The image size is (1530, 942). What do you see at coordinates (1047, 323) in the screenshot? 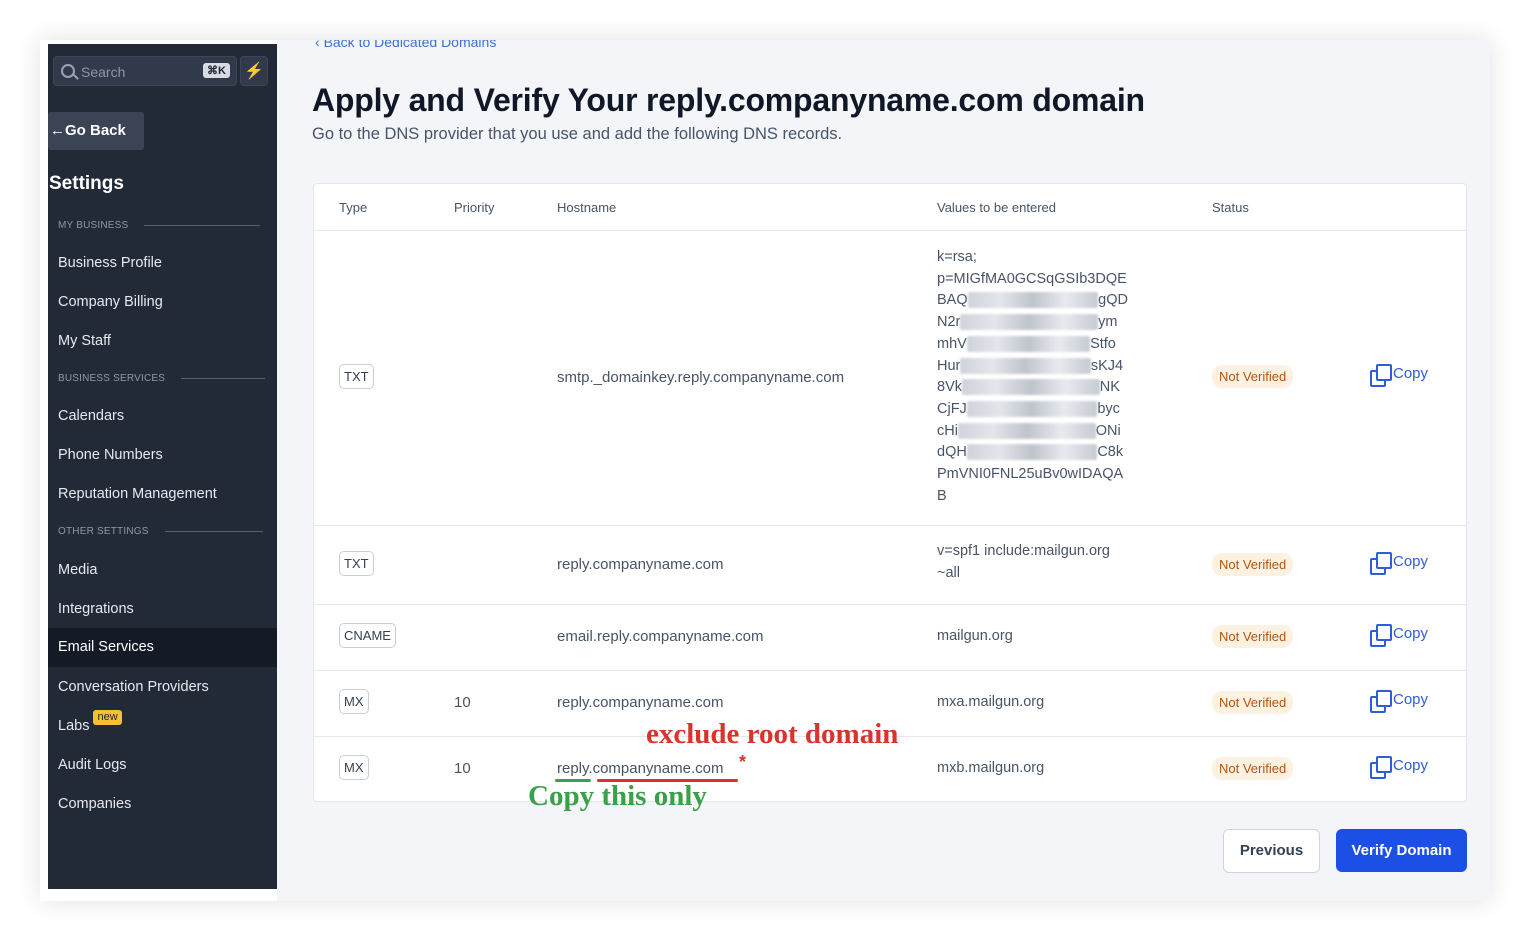
I see `value-line: N2rxxxxxxxxxxxxxxxxxxxym` at bounding box center [1047, 323].